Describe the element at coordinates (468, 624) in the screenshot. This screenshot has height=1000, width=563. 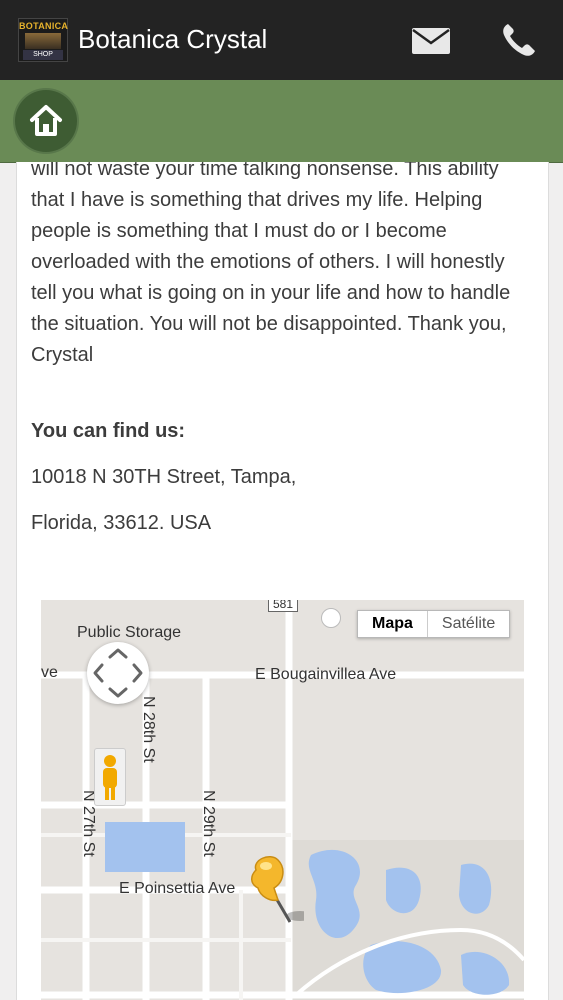
I see `map-type-satellite-button: Satélite` at that location.